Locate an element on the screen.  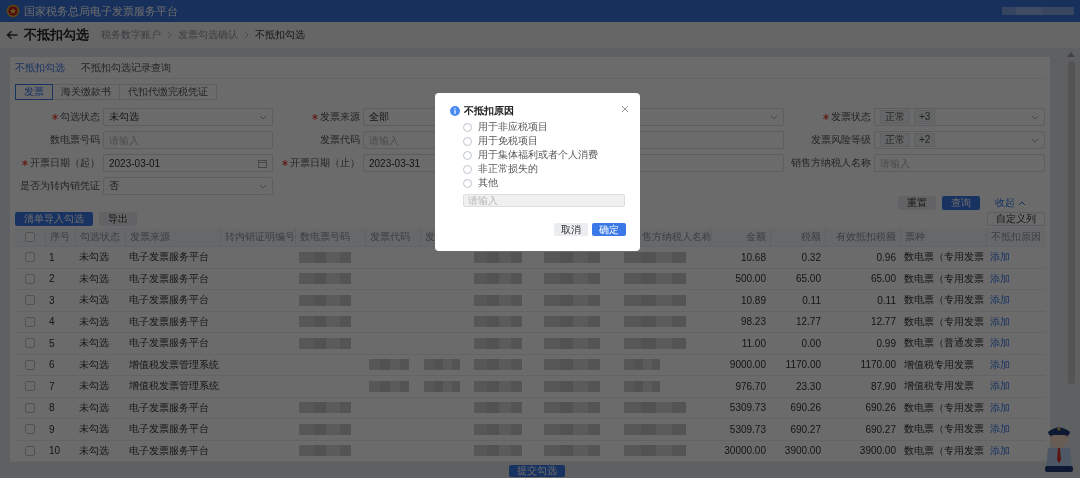
table-cell-text: 7 is located at coordinates (52, 386).